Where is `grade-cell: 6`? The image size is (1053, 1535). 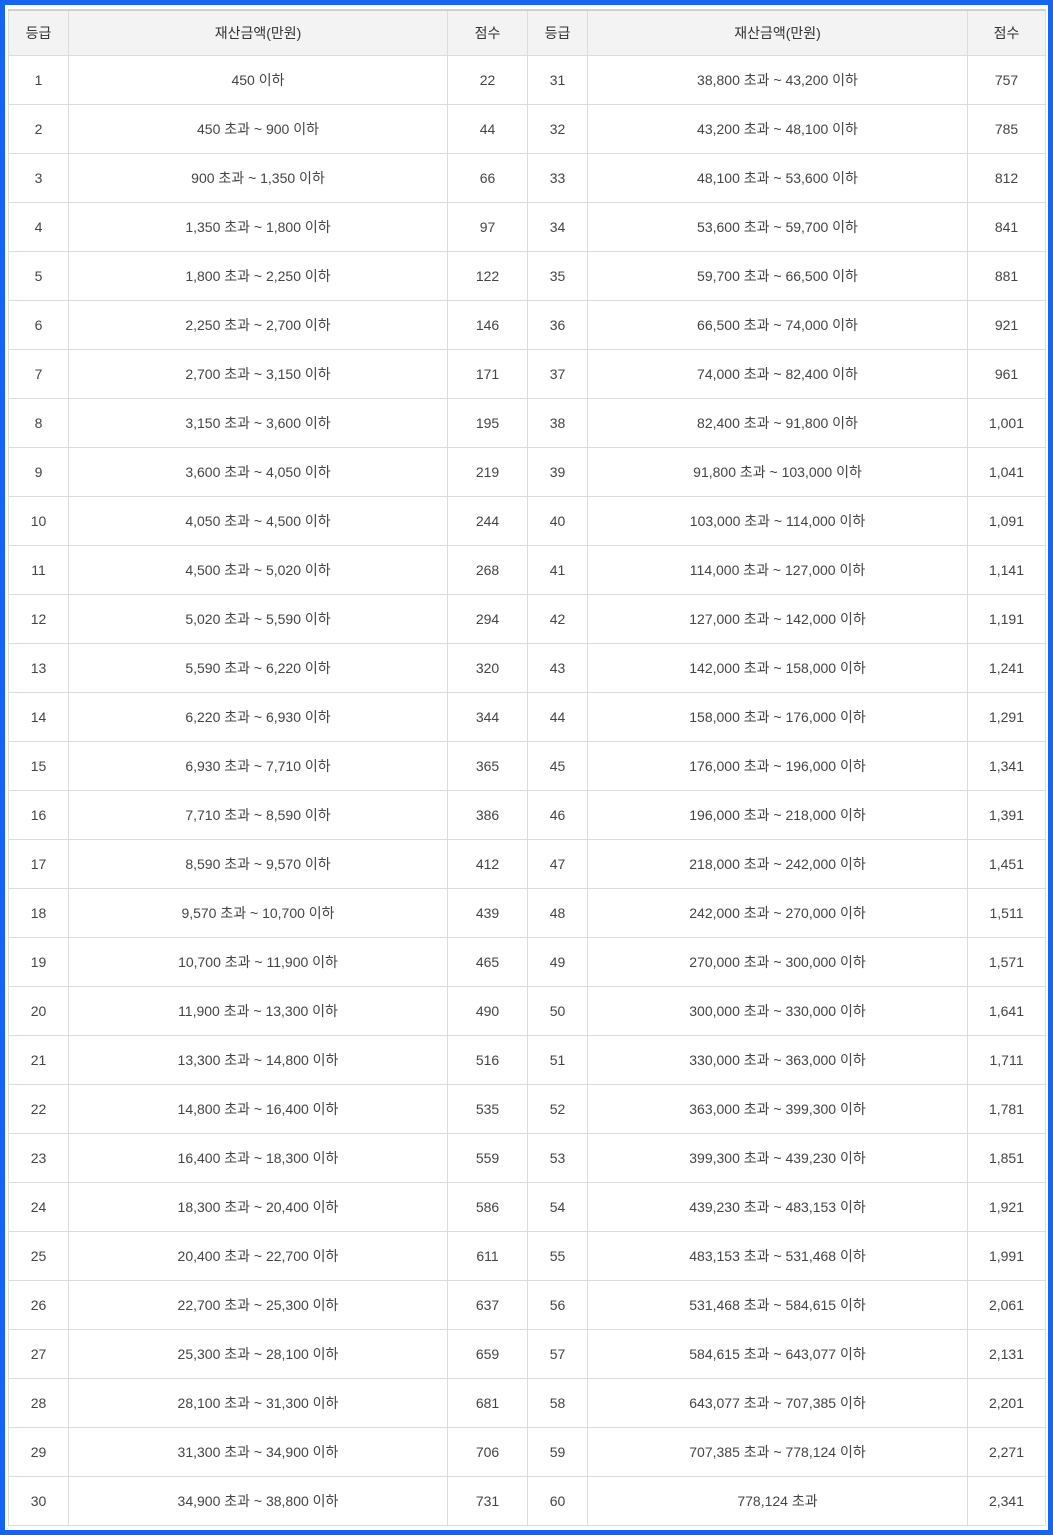 grade-cell: 6 is located at coordinates (38, 325).